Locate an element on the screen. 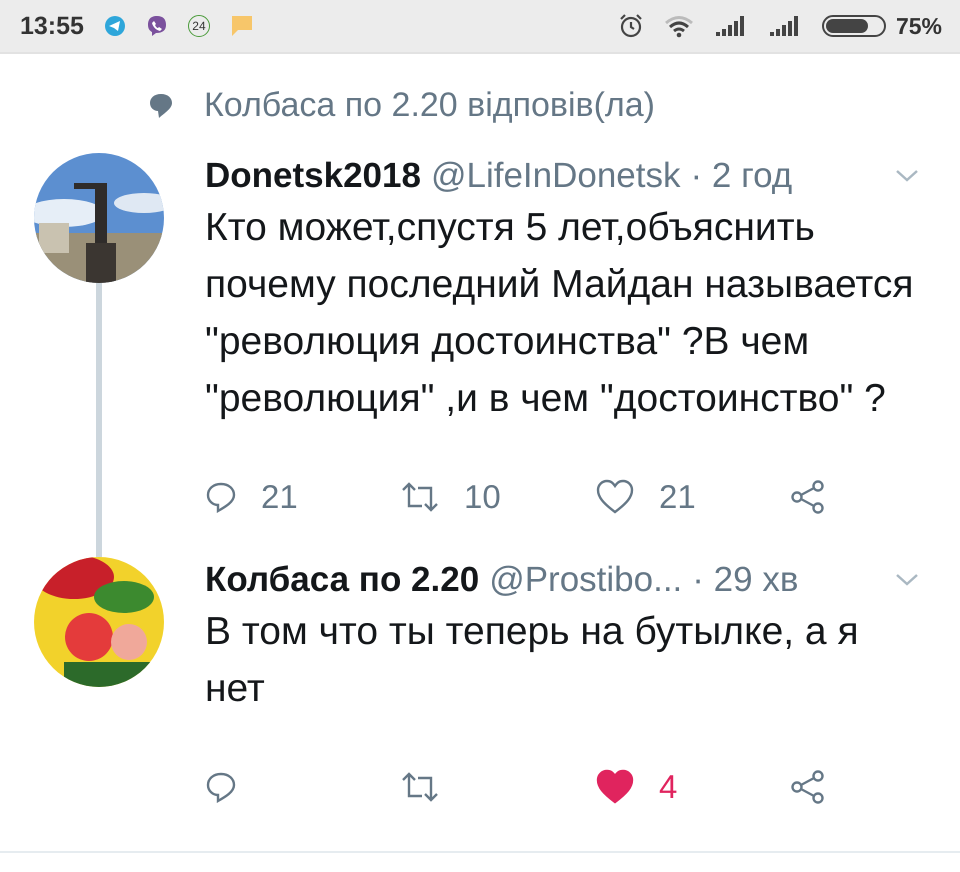 Image resolution: width=960 pixels, height=872 pixels. message-icon is located at coordinates (242, 26).